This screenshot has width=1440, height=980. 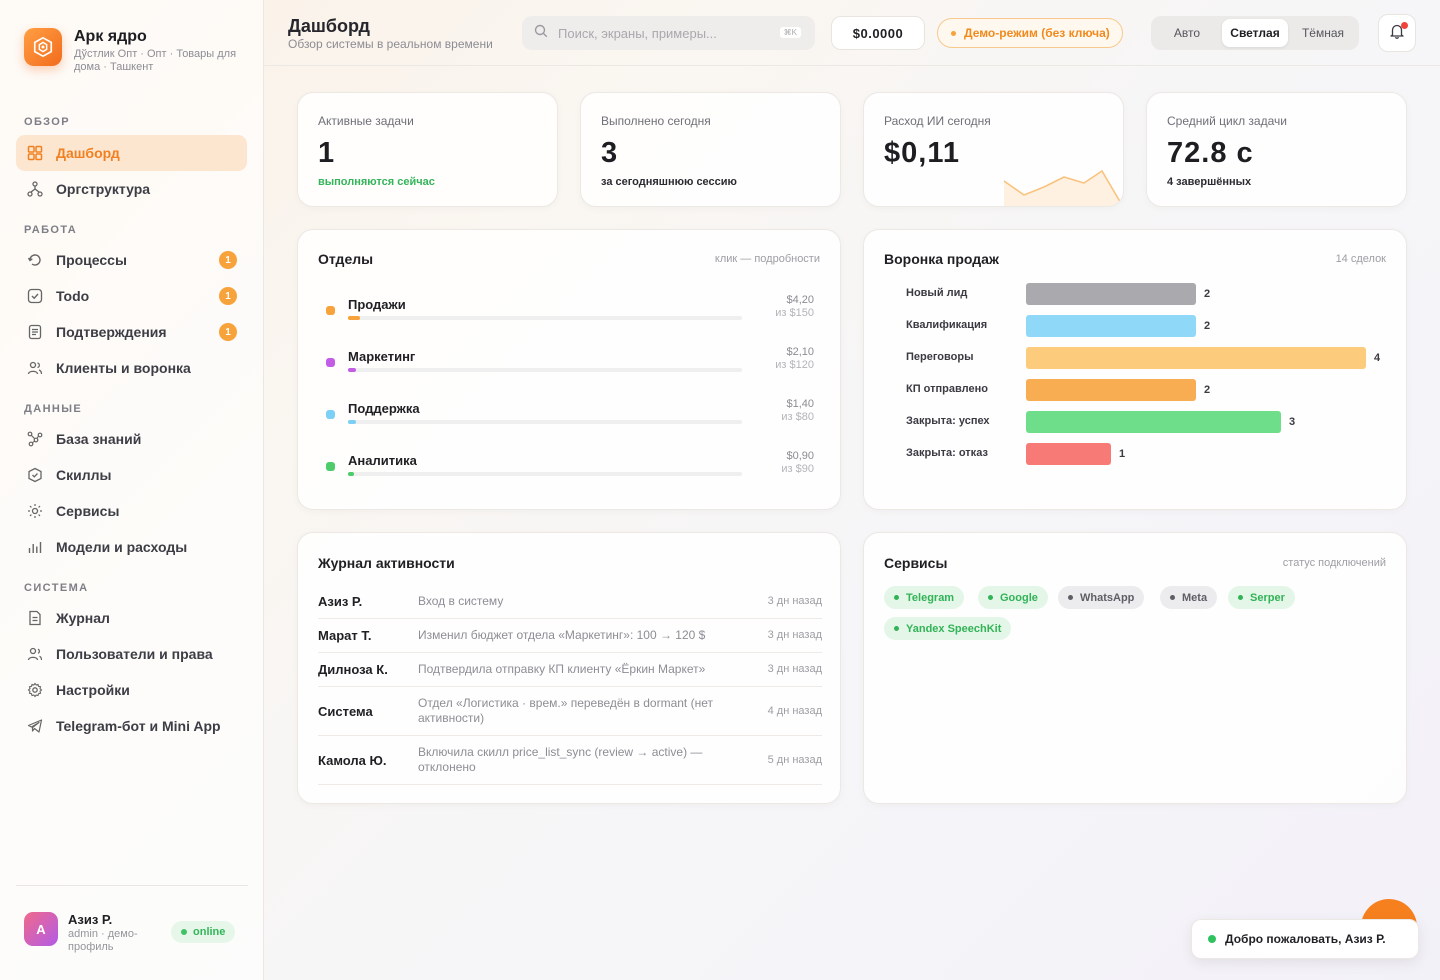 I want to click on sidebar-item-approvals: Подтверждения 1, so click(x=131, y=332).